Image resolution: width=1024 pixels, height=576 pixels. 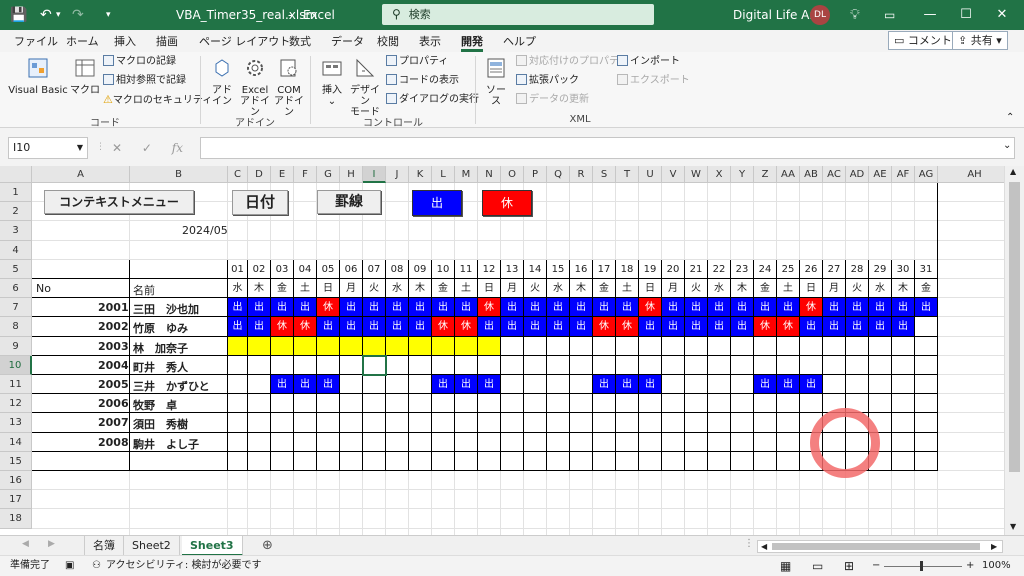 What do you see at coordinates (855, 15) in the screenshot?
I see `lightbulb-icon: 💡︎` at bounding box center [855, 15].